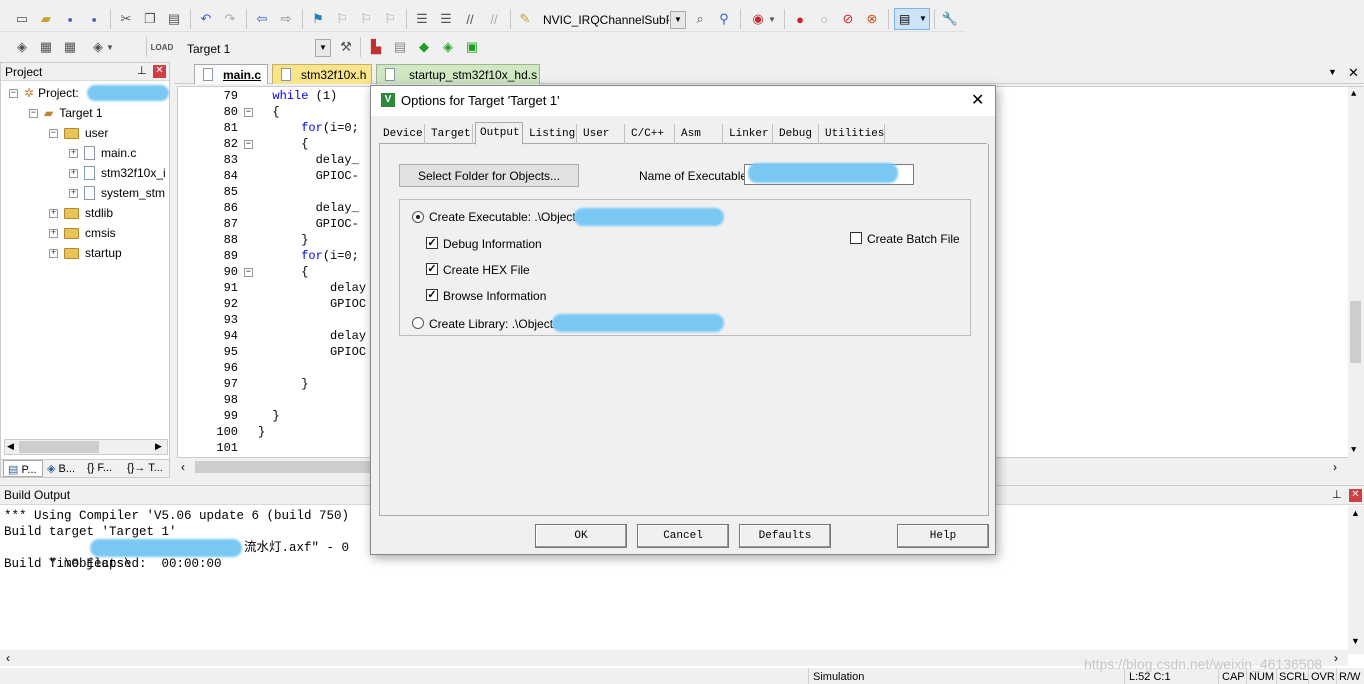 This screenshot has height=684, width=1364. I want to click on disable-all-breakpoints-icon: ⊘, so click(848, 19).